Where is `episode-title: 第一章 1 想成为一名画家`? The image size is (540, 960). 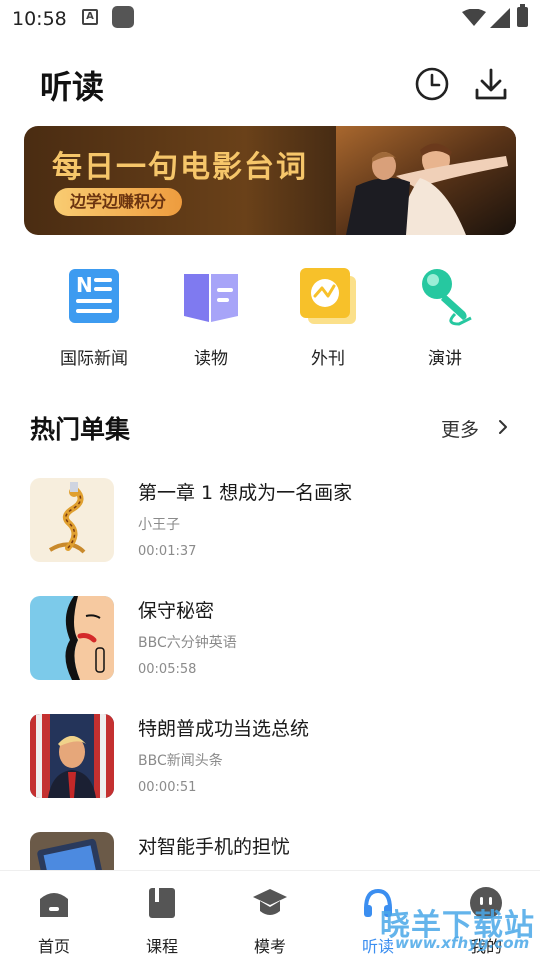 episode-title: 第一章 1 想成为一名画家 is located at coordinates (245, 493).